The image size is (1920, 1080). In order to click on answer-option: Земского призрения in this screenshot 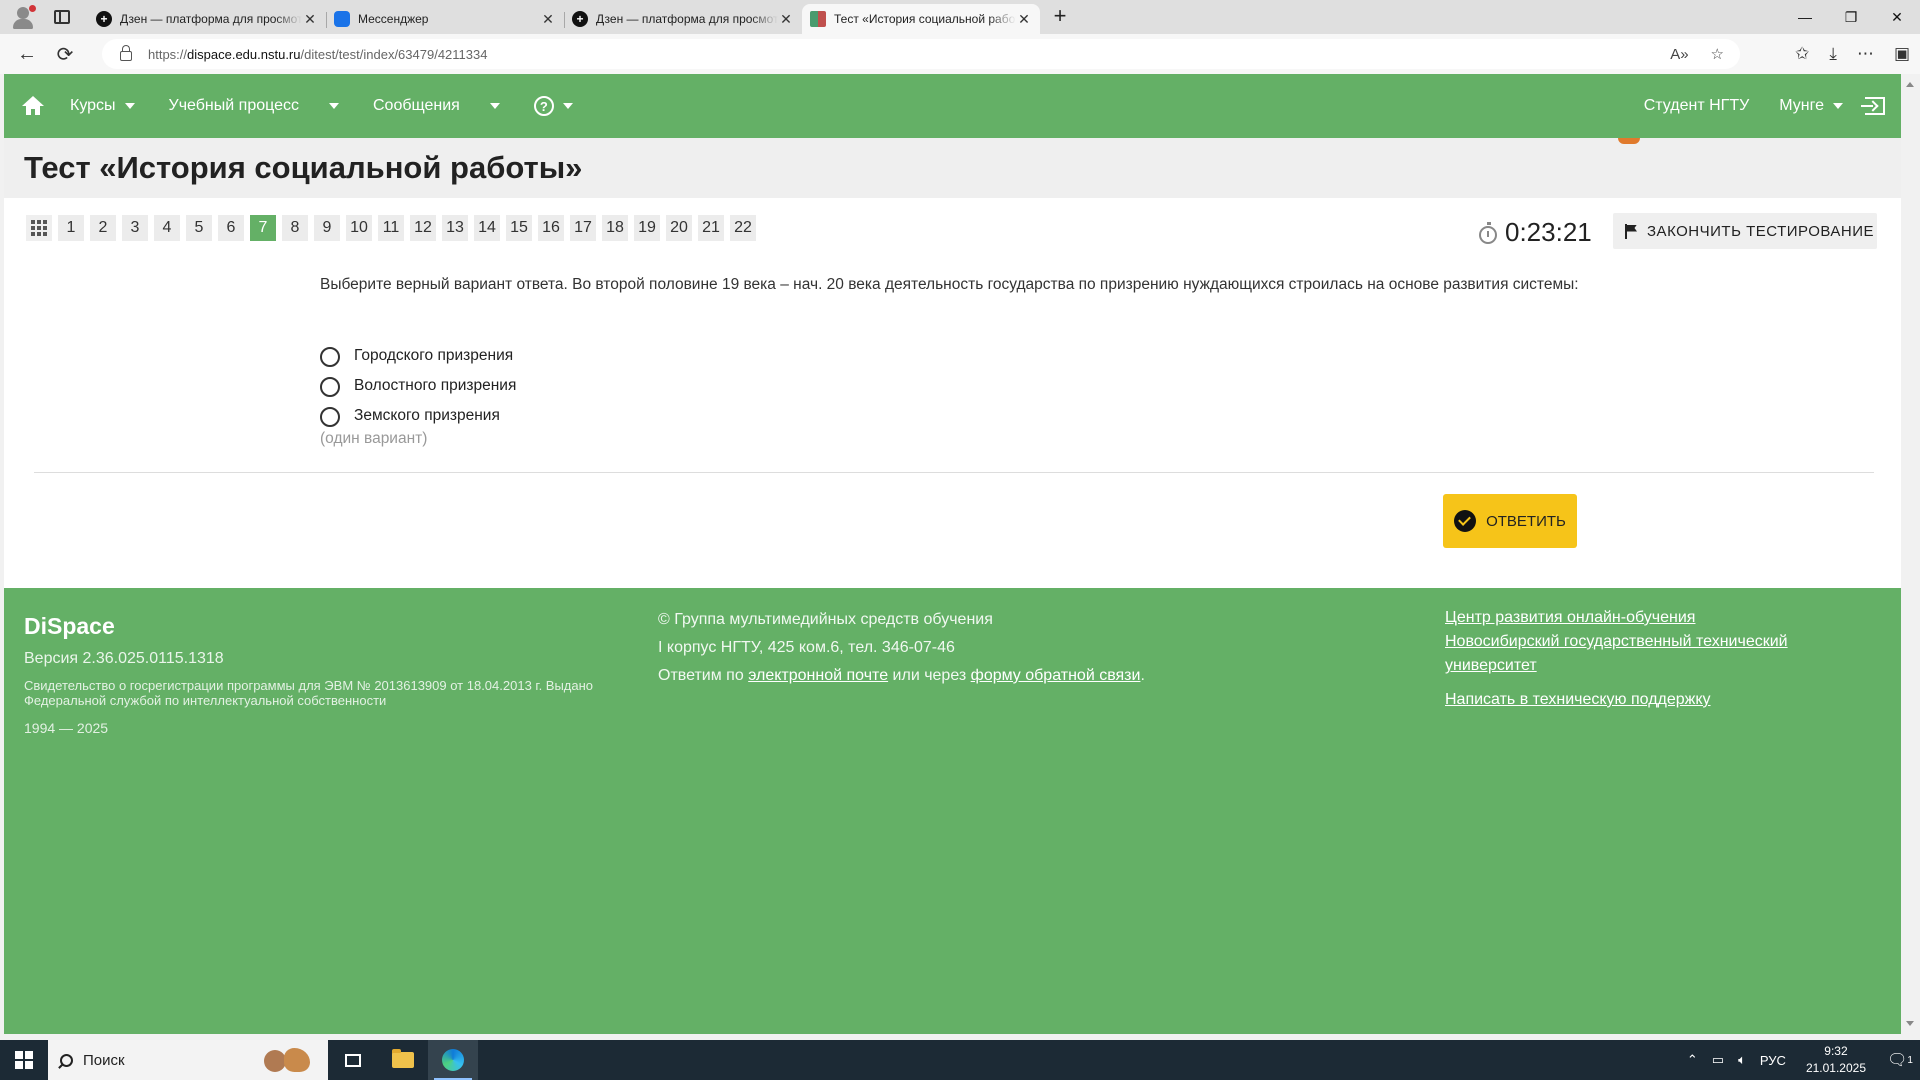, I will do `click(418, 416)`.